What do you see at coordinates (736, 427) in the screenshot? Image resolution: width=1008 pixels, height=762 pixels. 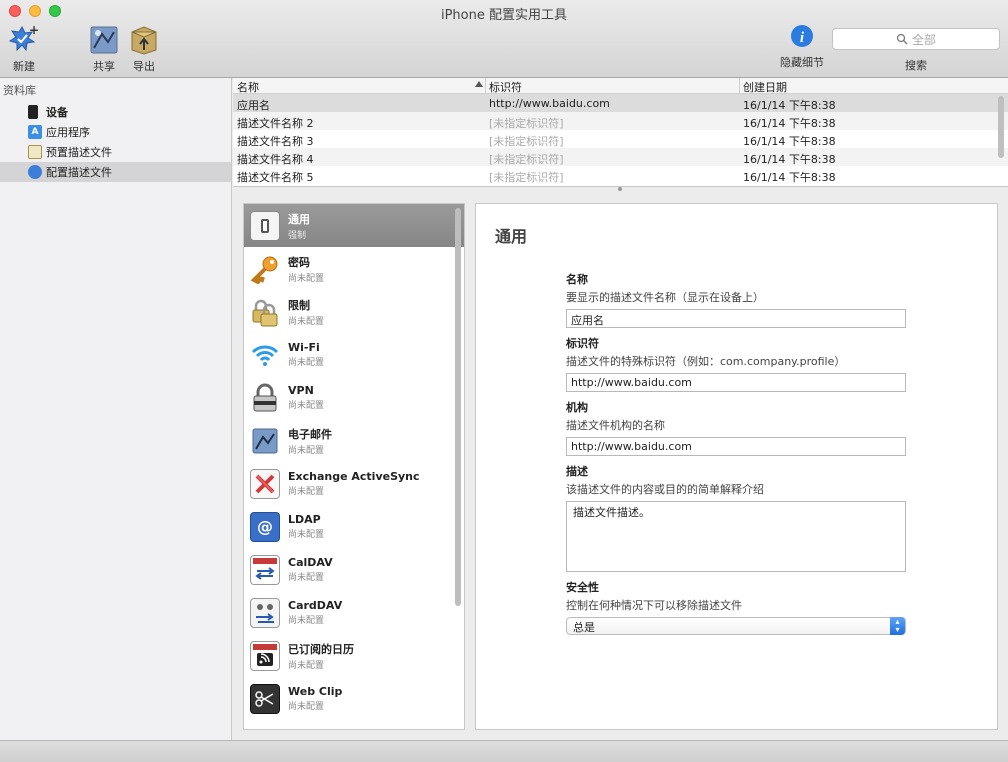 I see `organization-field-group: 机构 描述文件机构的名称 http://www.baidu.com` at bounding box center [736, 427].